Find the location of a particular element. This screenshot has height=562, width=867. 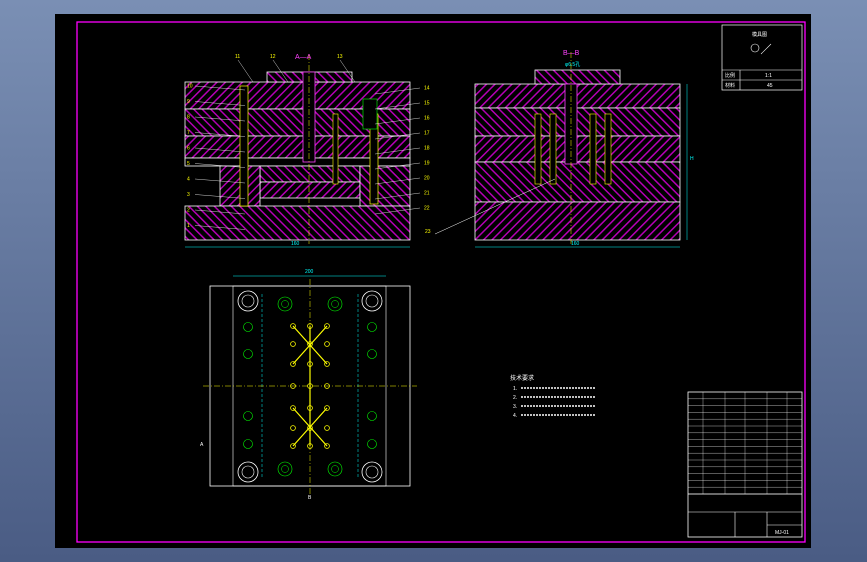

callout-label: 4 is located at coordinates (188, 180).